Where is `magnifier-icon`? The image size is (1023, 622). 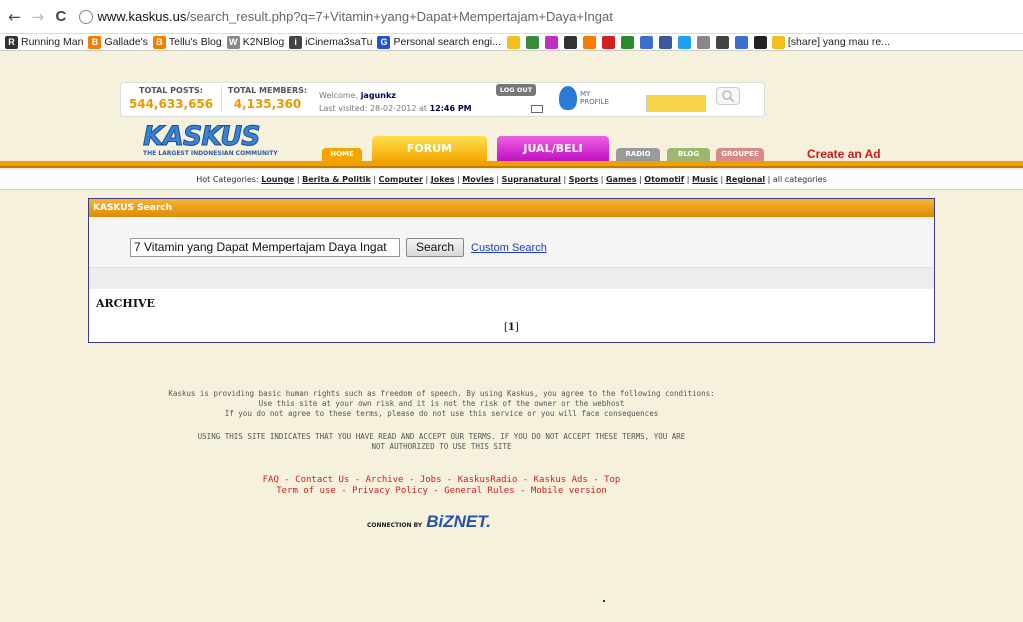
magnifier-icon is located at coordinates (728, 96).